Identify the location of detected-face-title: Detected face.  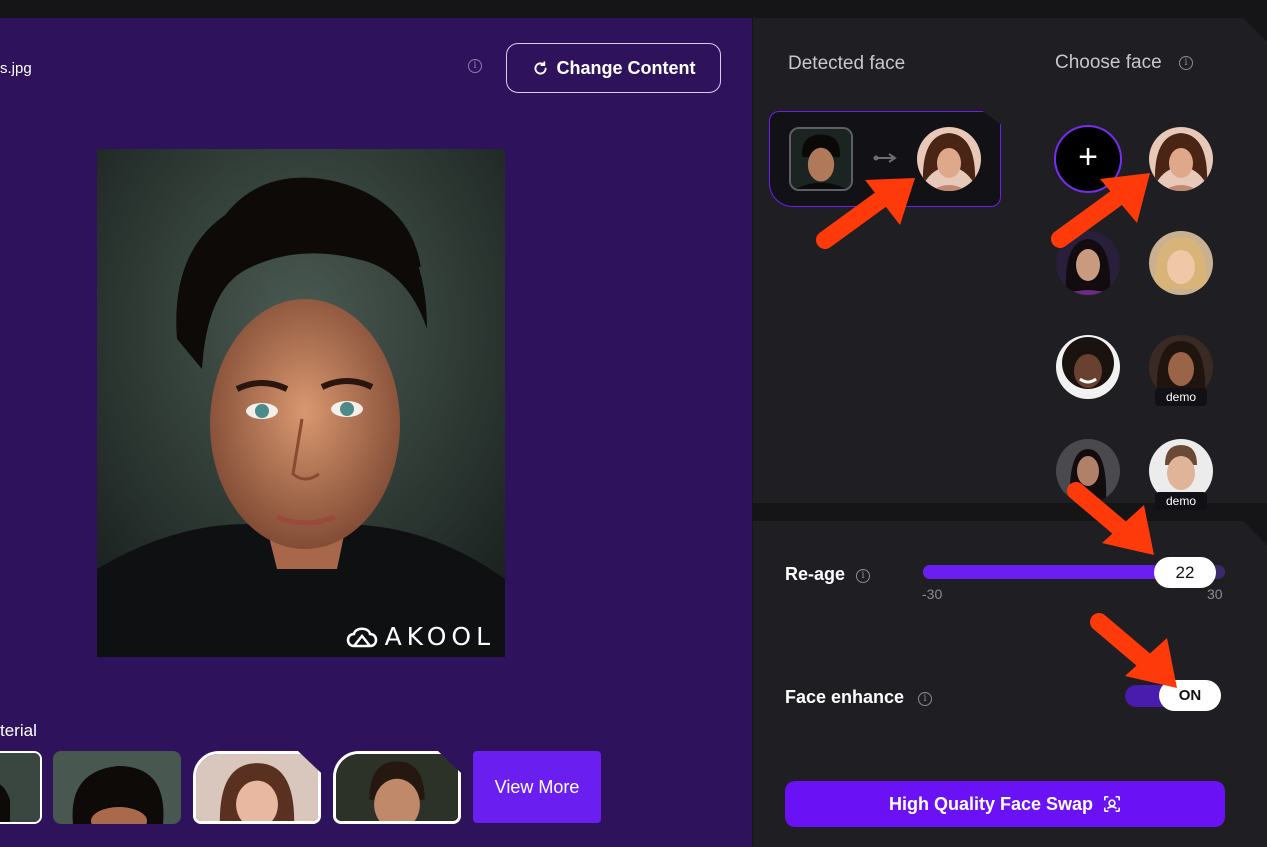
(847, 63).